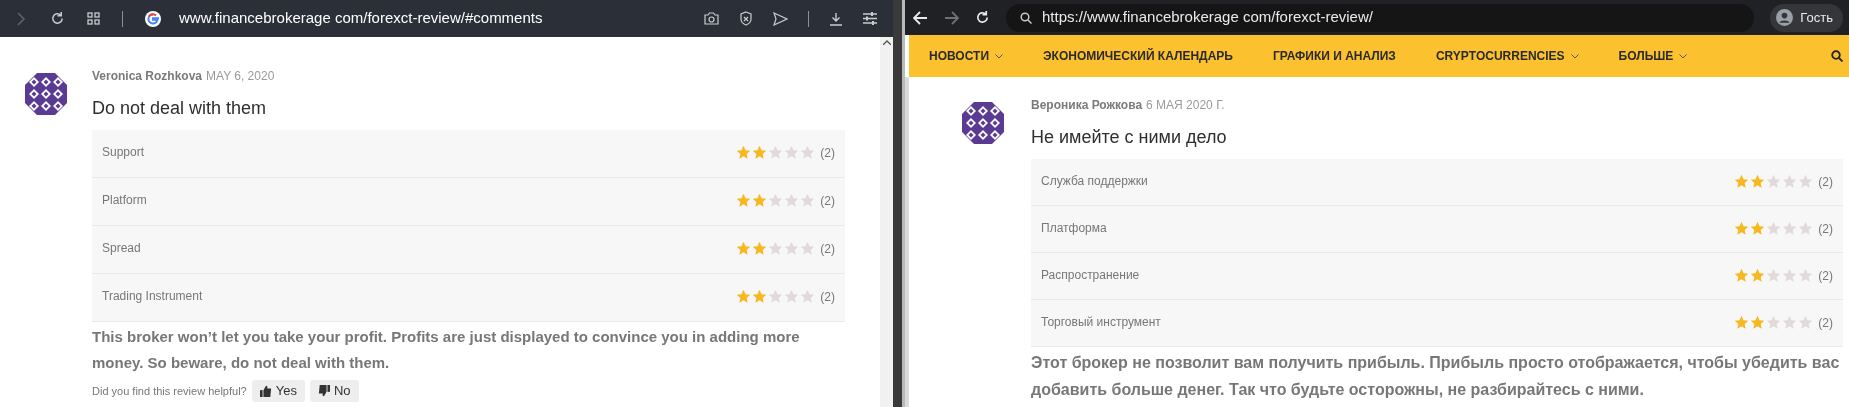 The width and height of the screenshot is (1849, 407). I want to click on nav-link: НОВОСТИ, so click(966, 56).